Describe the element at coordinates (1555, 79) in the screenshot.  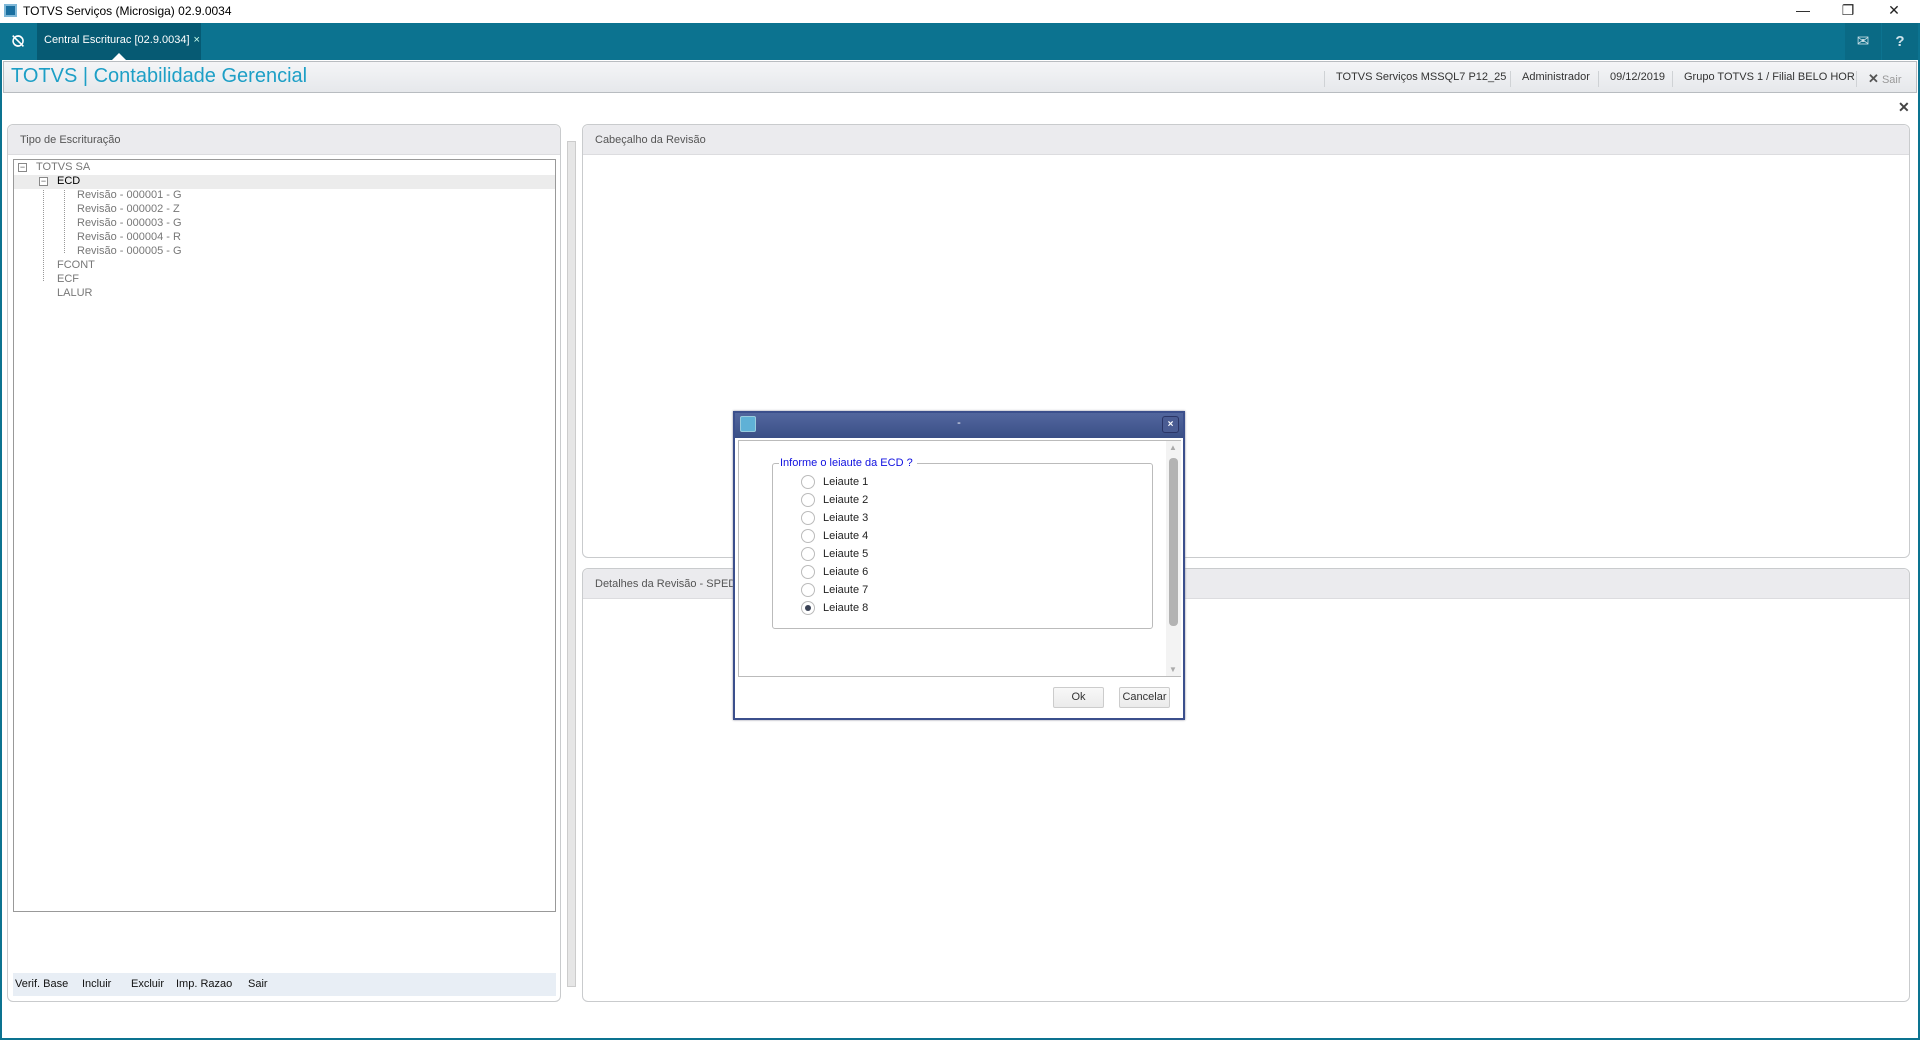
I see `user-info: Administrador` at that location.